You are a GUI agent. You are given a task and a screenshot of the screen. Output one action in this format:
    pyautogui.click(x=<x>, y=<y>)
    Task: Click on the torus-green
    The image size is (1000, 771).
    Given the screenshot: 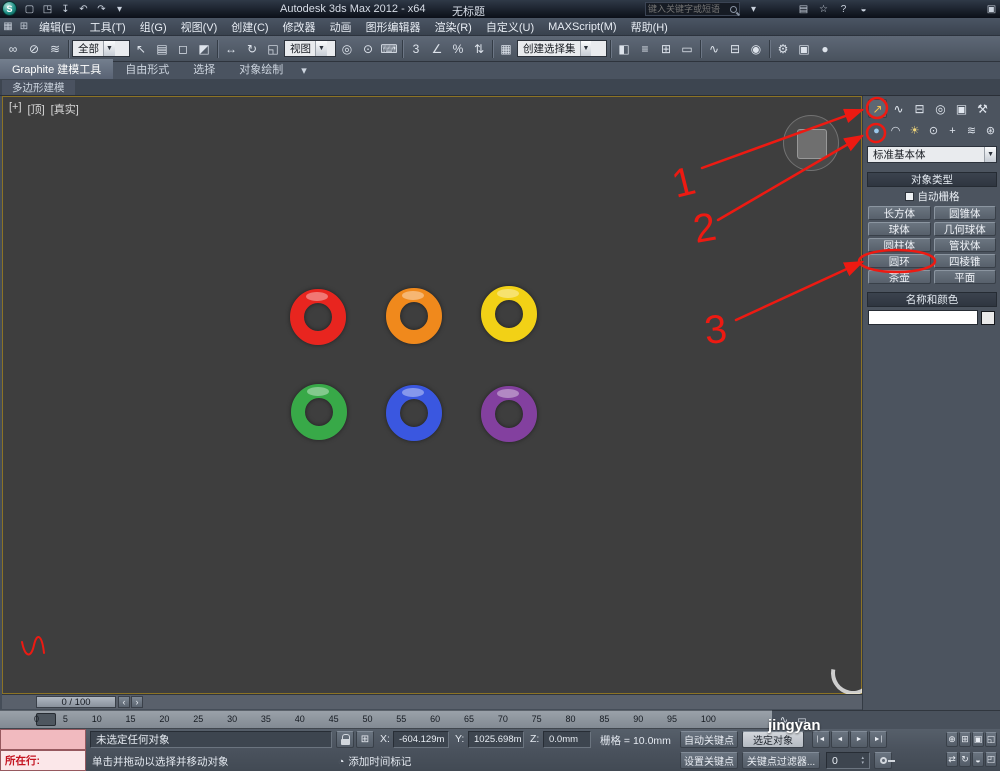 What is the action you would take?
    pyautogui.click(x=319, y=412)
    